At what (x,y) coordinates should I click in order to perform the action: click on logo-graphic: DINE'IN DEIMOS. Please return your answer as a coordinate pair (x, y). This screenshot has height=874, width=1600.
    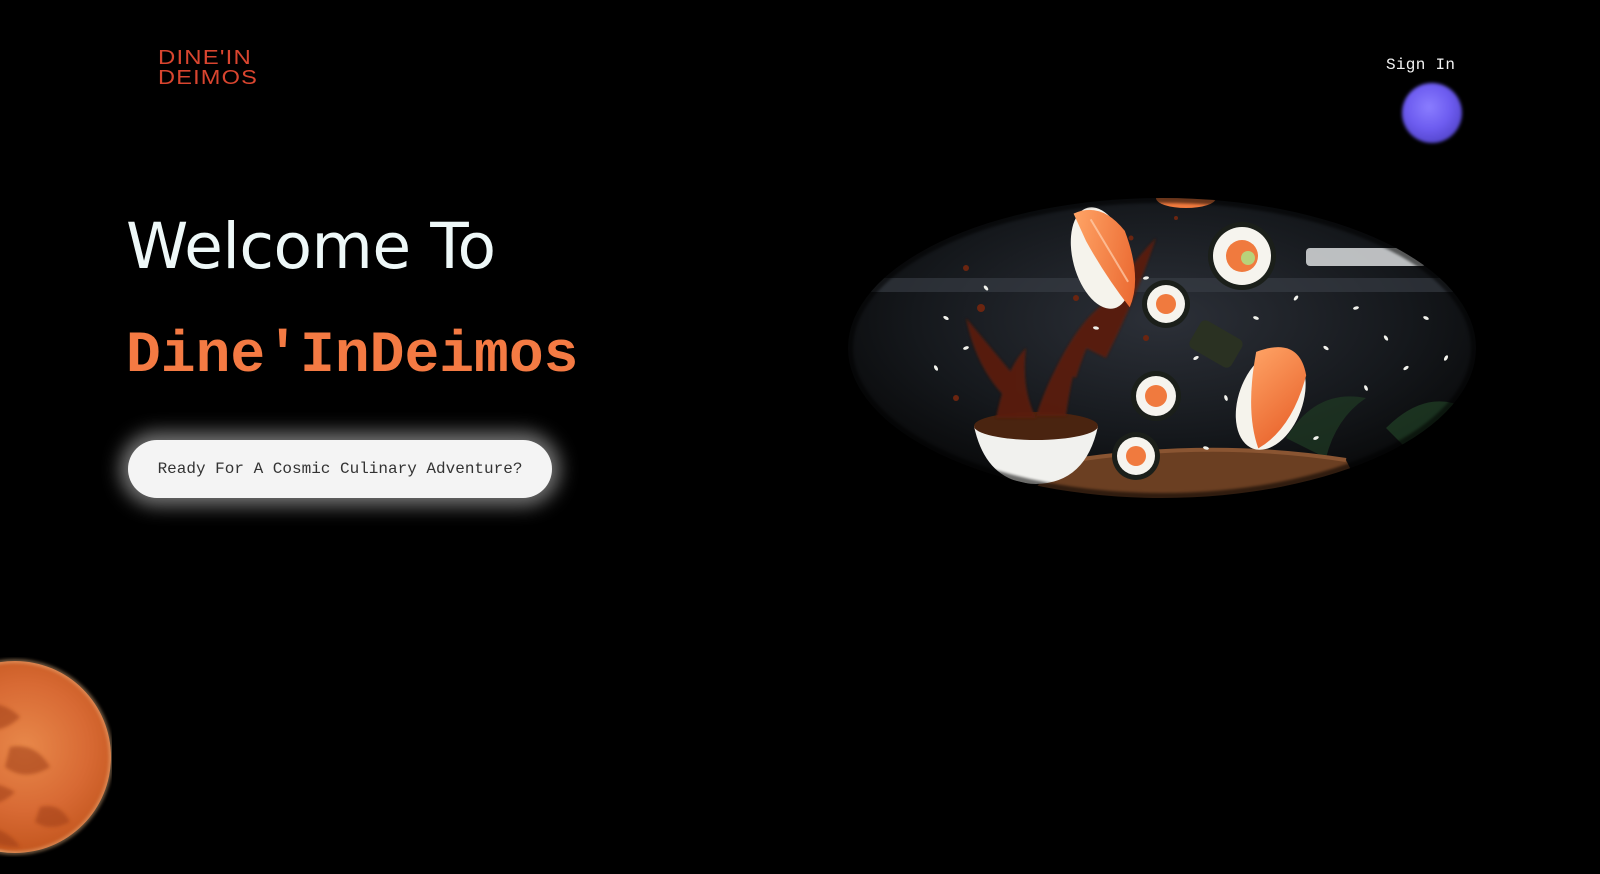
    Looking at the image, I should click on (208, 67).